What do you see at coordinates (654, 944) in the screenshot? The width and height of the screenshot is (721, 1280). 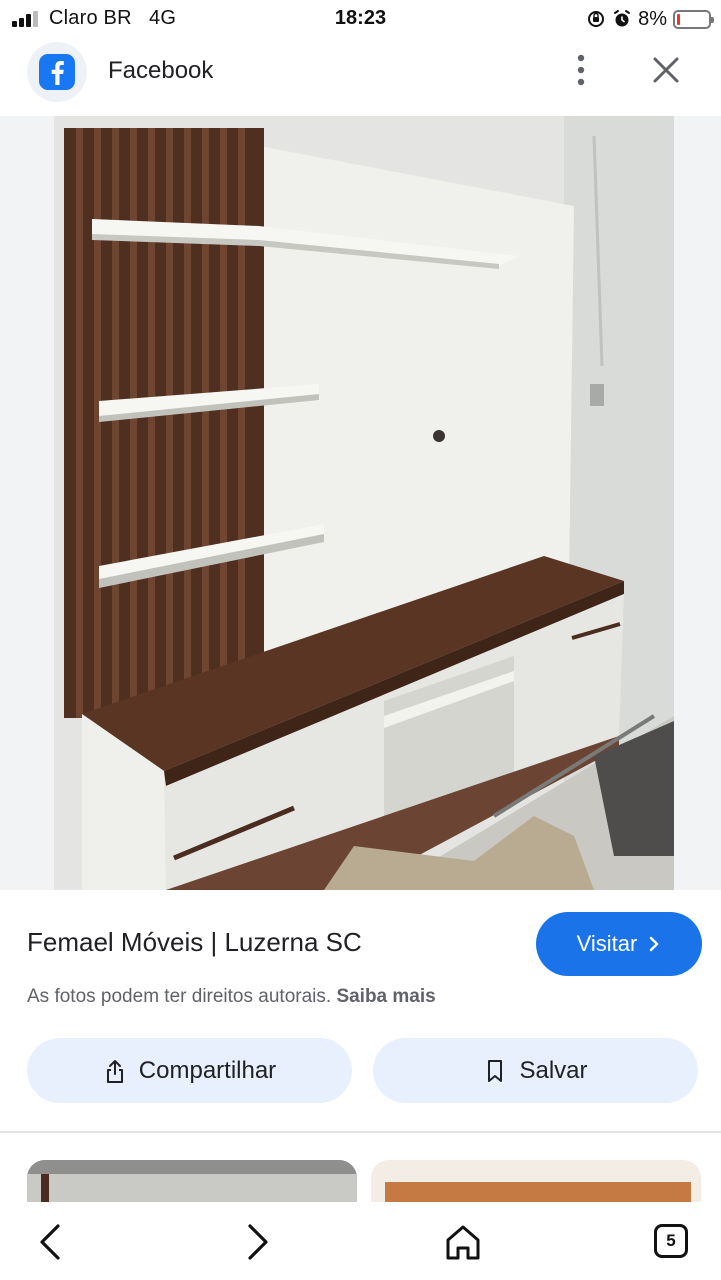 I see `chevron-right-icon` at bounding box center [654, 944].